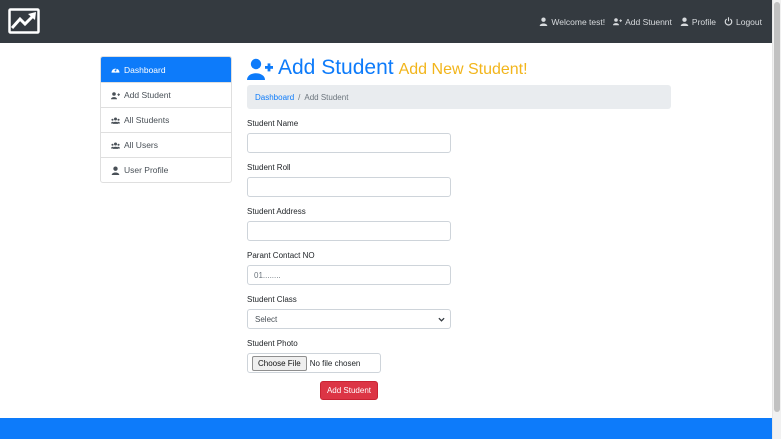 The image size is (781, 439). I want to click on nav-logout-label: Logout, so click(749, 21).